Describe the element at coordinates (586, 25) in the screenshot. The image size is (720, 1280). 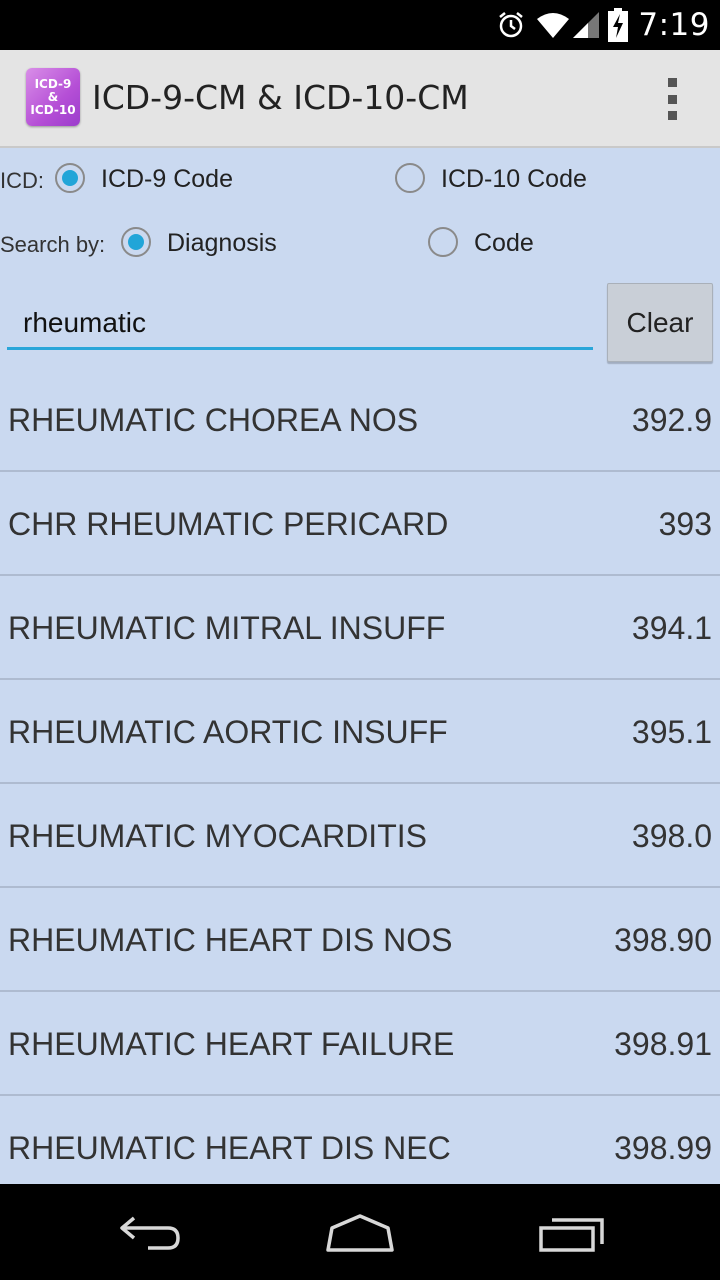
I see `signal-icon` at that location.